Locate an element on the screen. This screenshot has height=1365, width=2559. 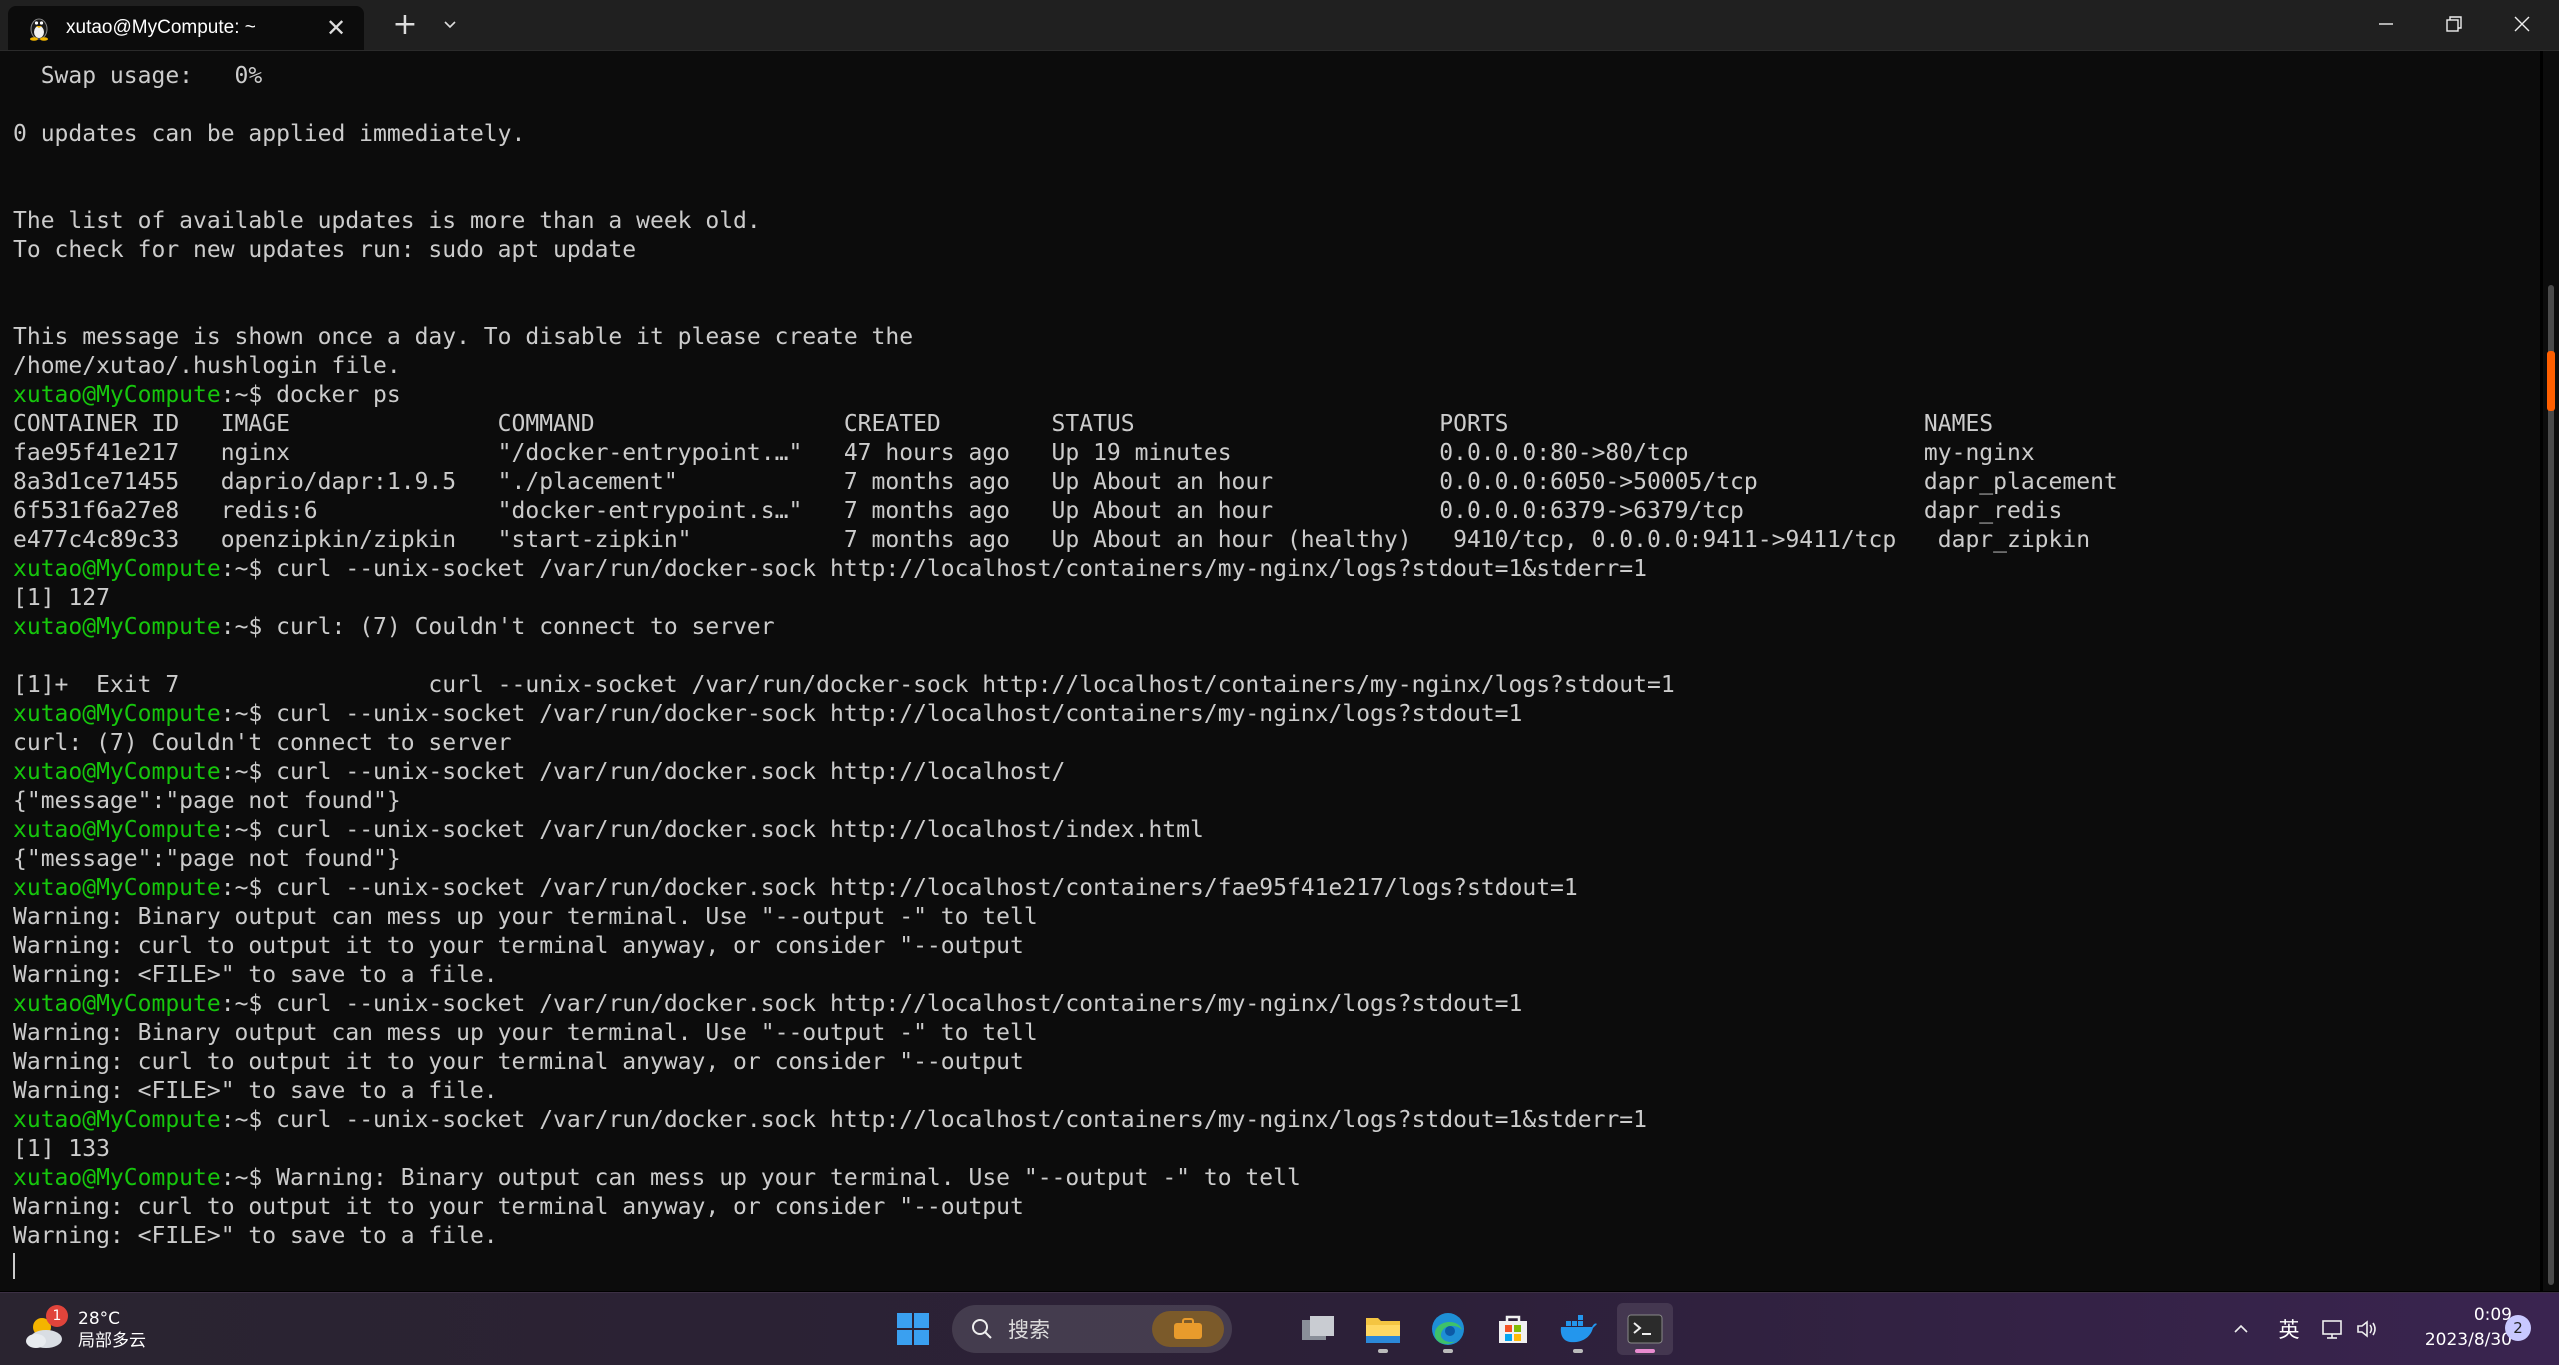
text-cursor is located at coordinates (14, 1265).